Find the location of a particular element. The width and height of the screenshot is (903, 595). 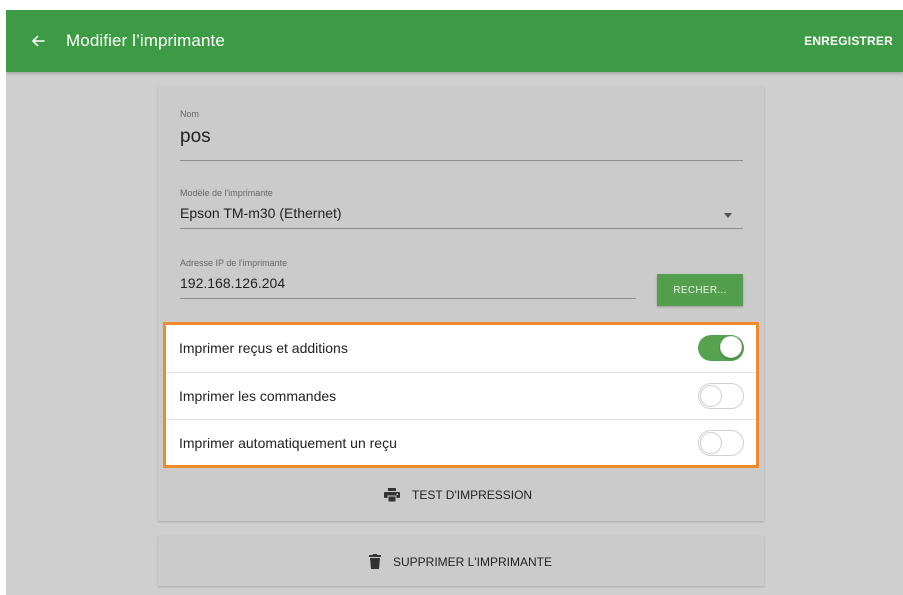

ip-address-value: 192.168.126.204 is located at coordinates (233, 283).